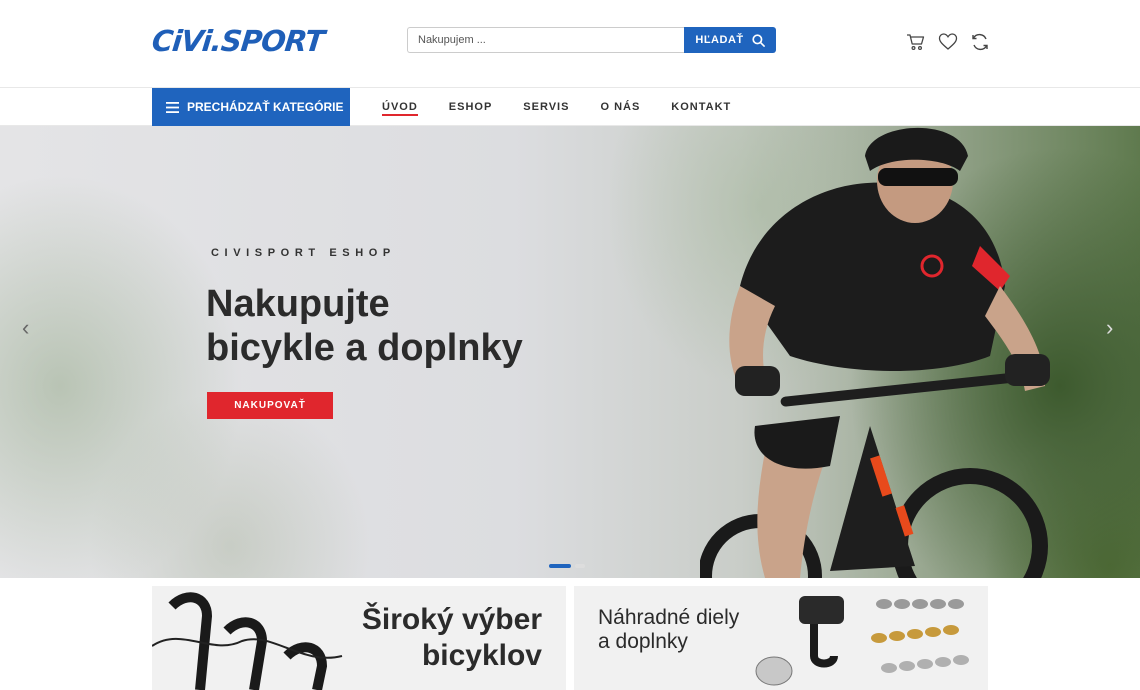  Describe the element at coordinates (303, 253) in the screenshot. I see `hero-subtitle: CIVISPORT ESHOP` at that location.